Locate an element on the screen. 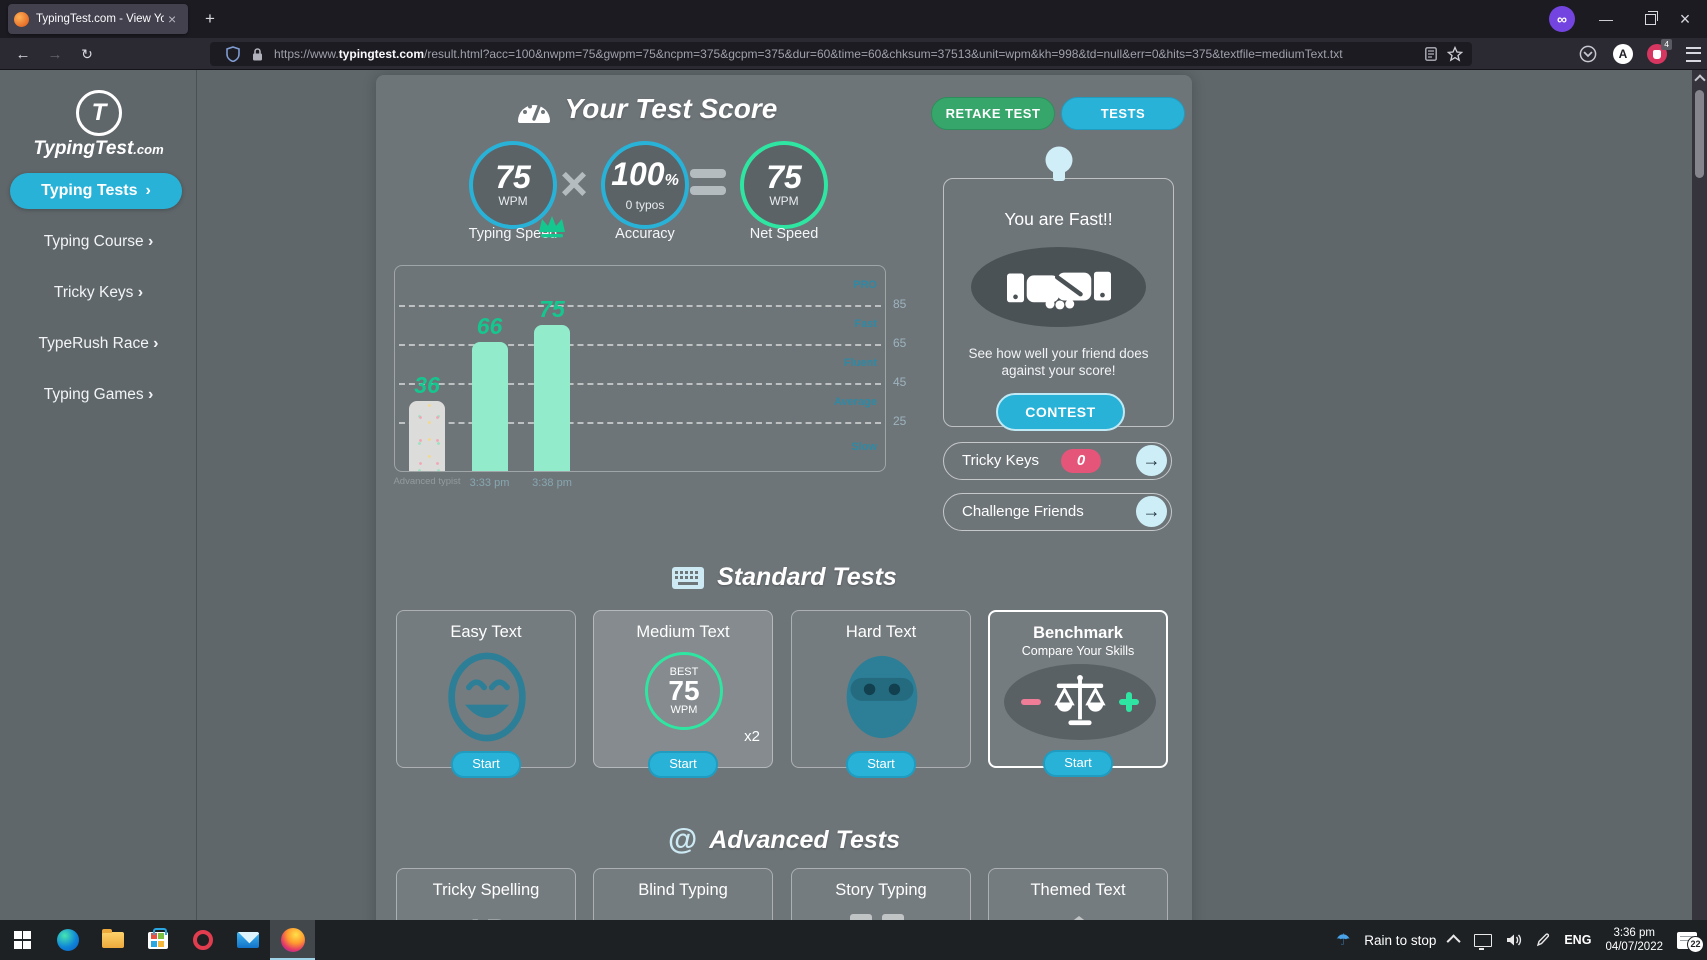 The height and width of the screenshot is (960, 1707). network-icon is located at coordinates (1483, 941).